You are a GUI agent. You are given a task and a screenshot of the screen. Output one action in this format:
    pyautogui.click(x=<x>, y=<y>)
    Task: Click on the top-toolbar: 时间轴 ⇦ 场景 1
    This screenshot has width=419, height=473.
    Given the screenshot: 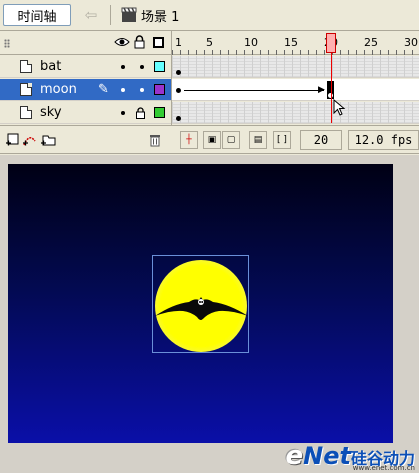 What is the action you would take?
    pyautogui.click(x=209, y=15)
    